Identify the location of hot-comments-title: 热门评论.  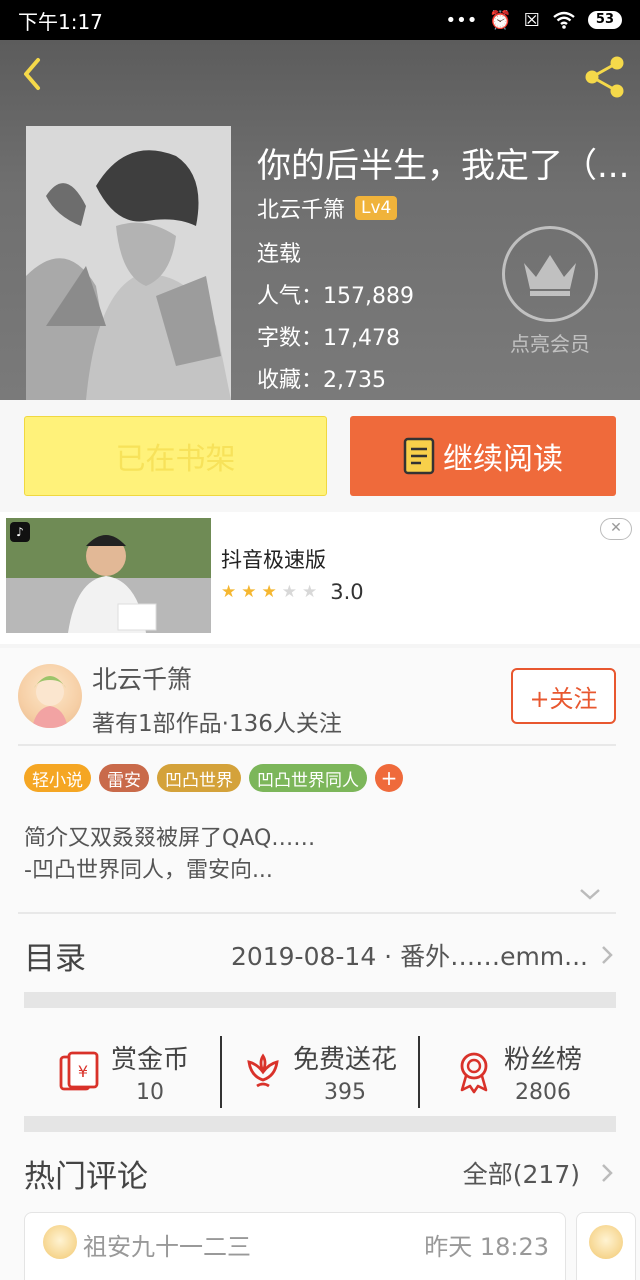
(86, 1176).